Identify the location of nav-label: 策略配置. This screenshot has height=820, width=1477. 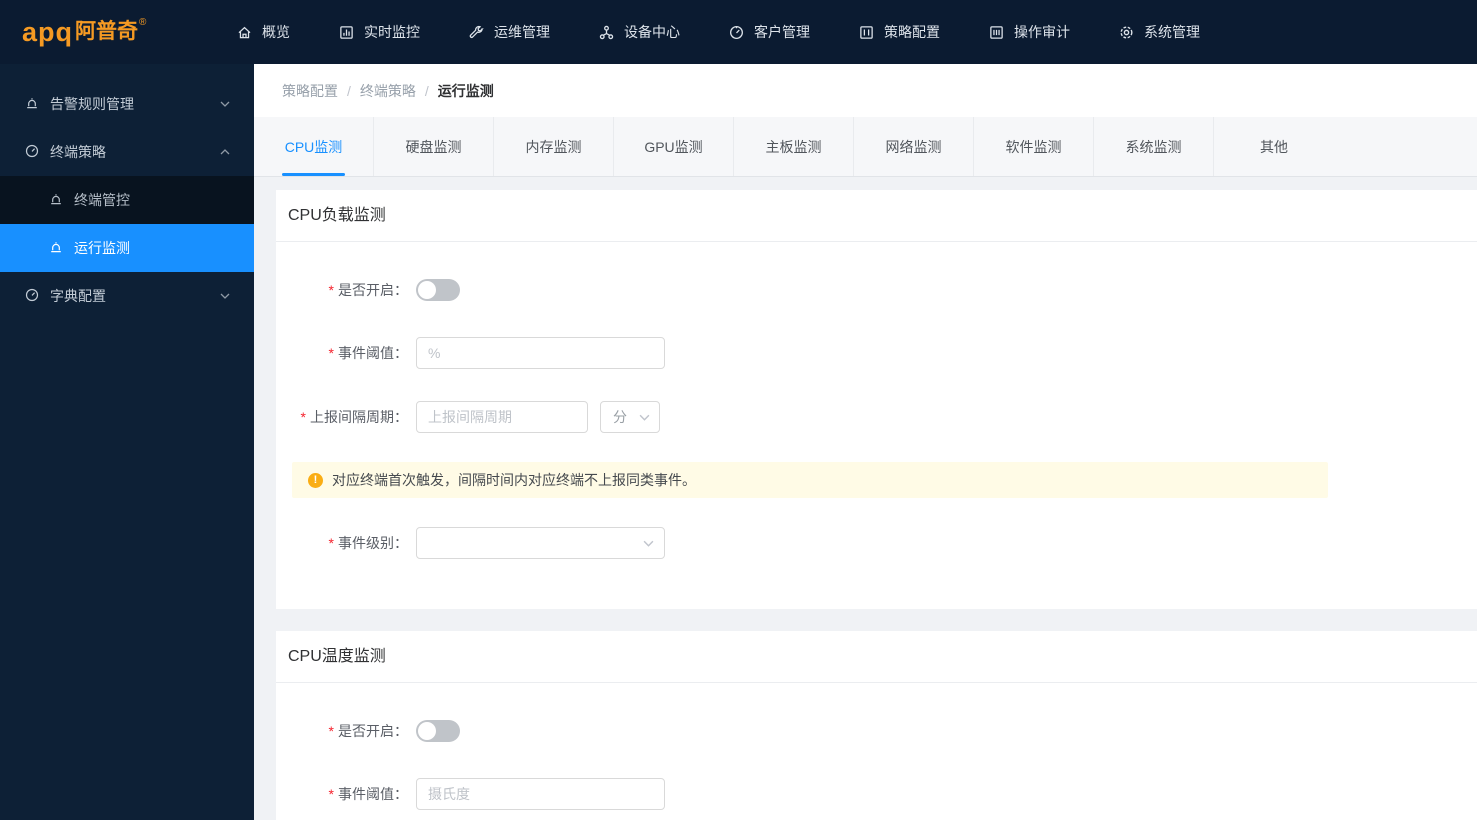
(912, 32).